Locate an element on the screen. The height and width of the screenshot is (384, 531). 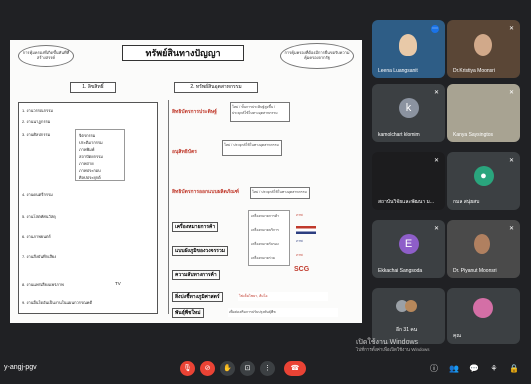
scg-logo: SCG is located at coordinates (302, 269).